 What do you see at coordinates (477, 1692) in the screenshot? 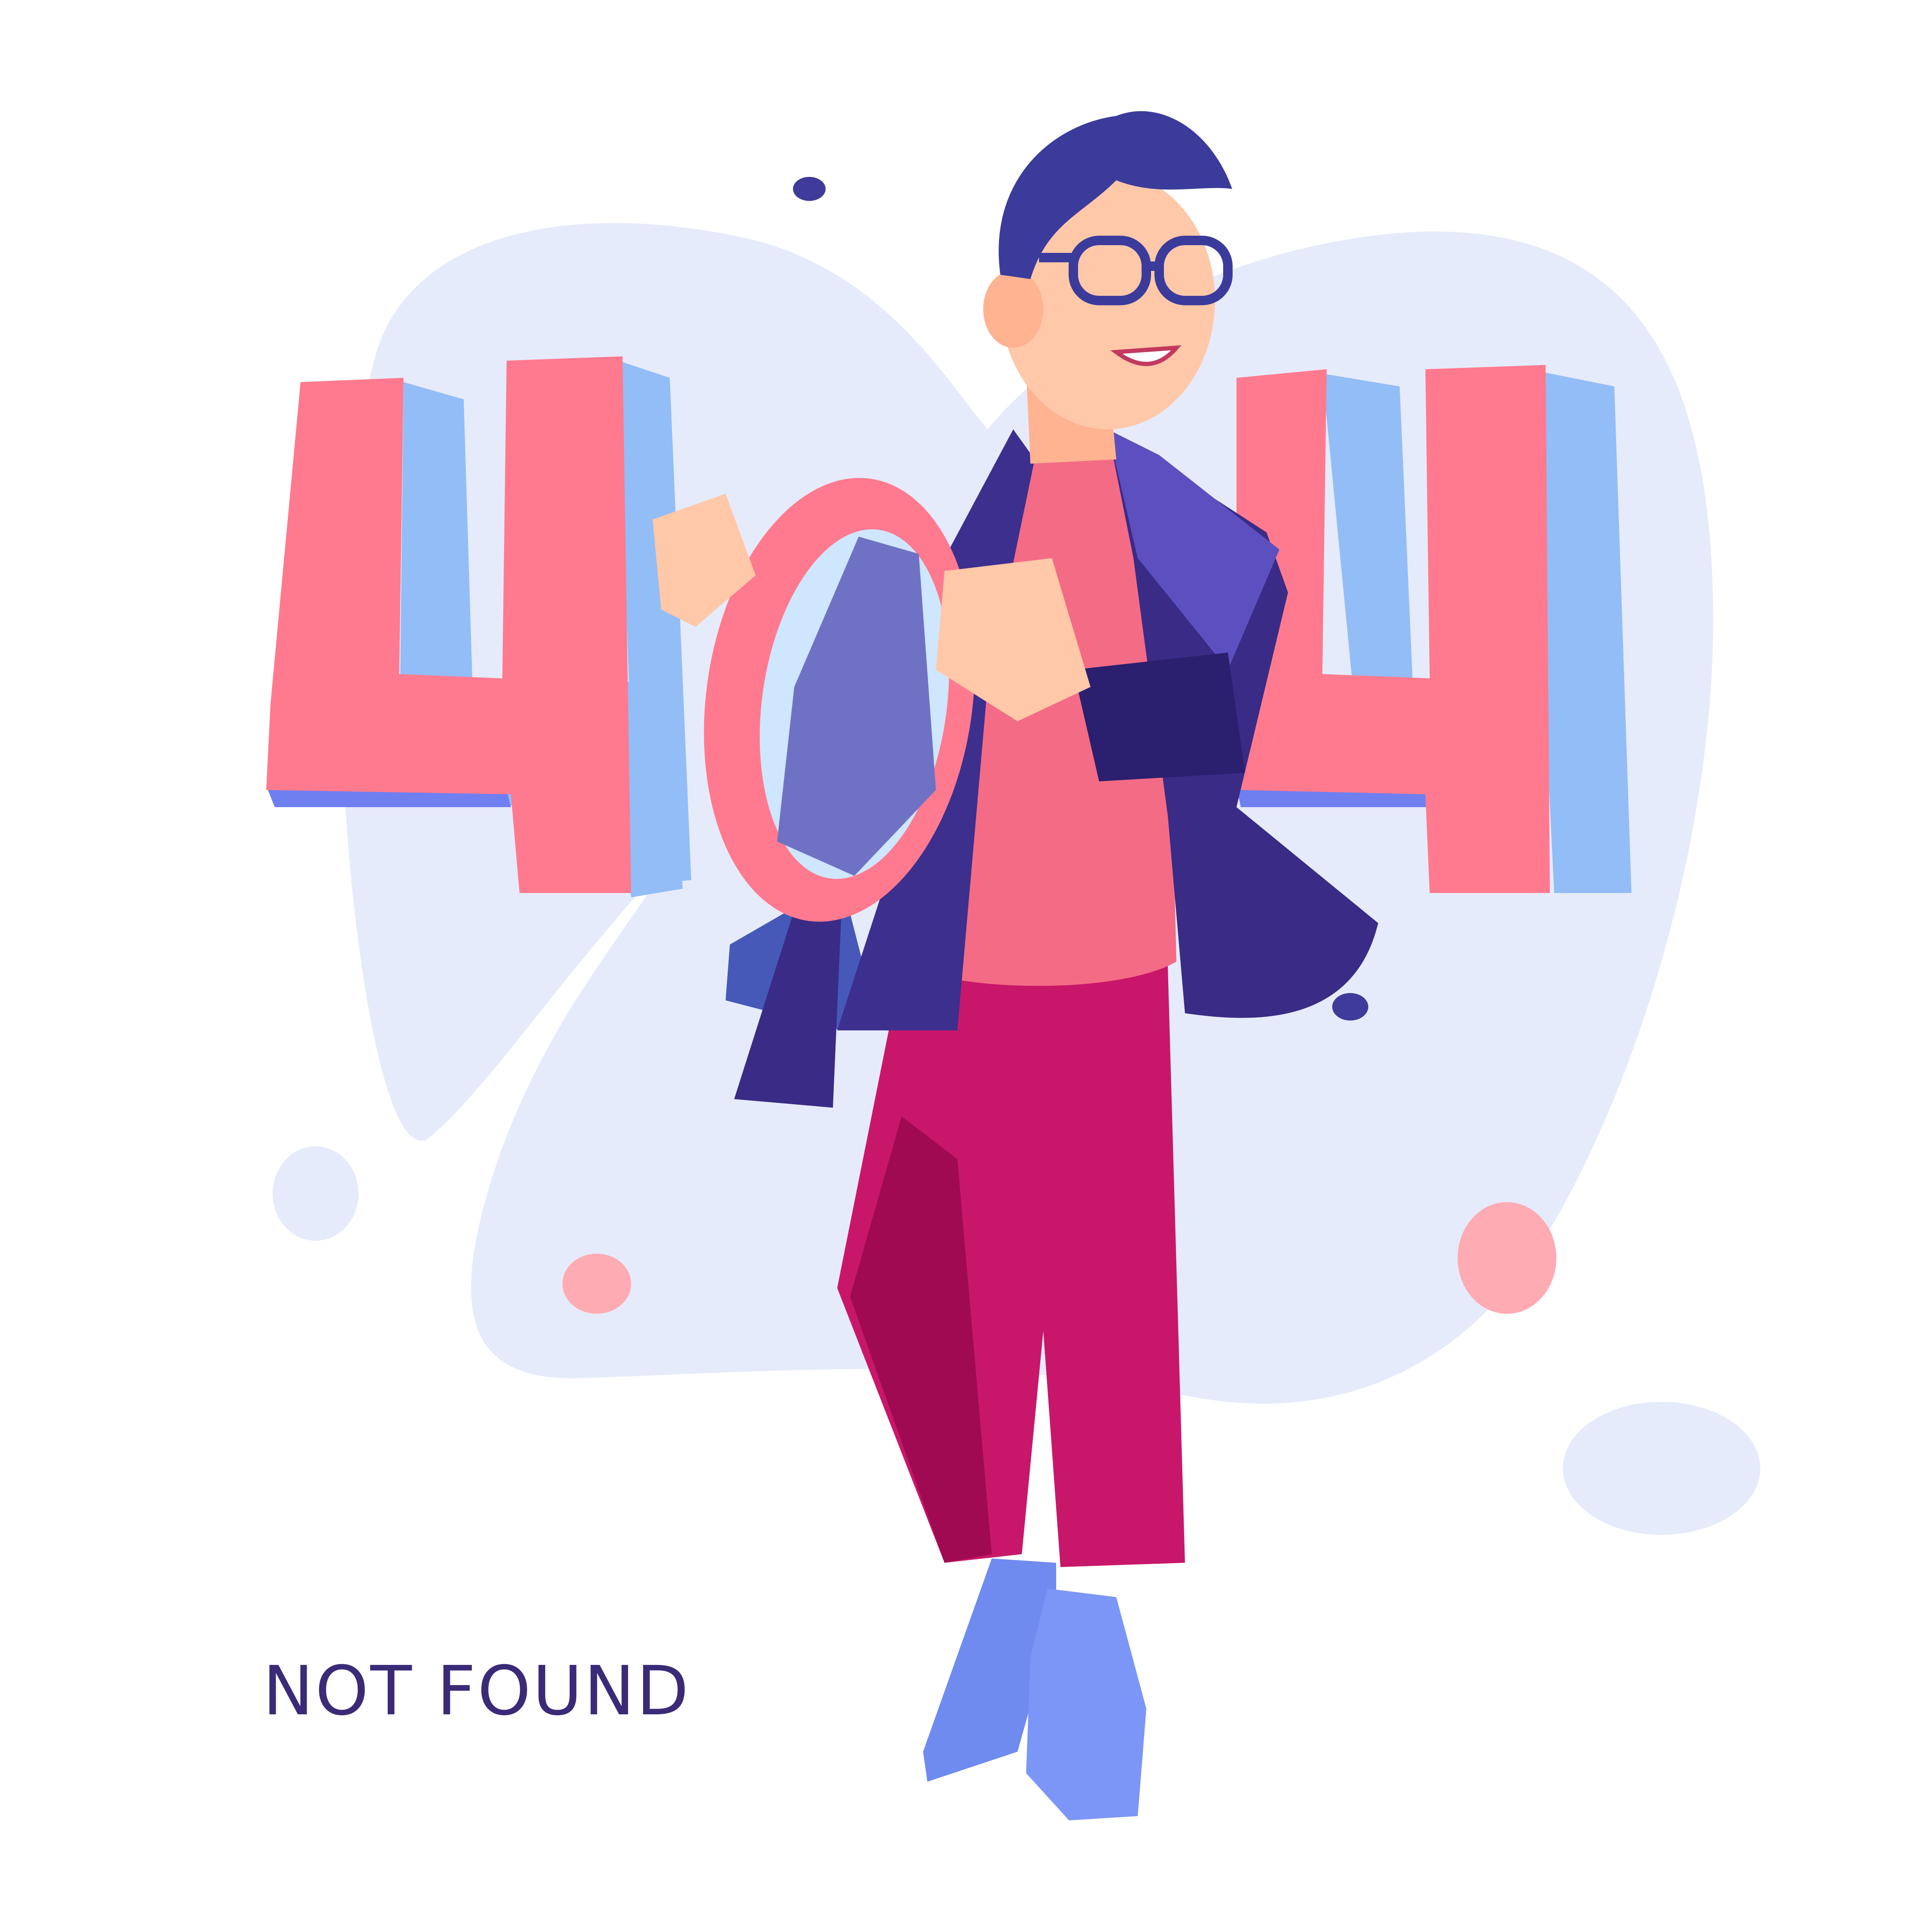
I see `not-found-caption: NOT FOUND` at bounding box center [477, 1692].